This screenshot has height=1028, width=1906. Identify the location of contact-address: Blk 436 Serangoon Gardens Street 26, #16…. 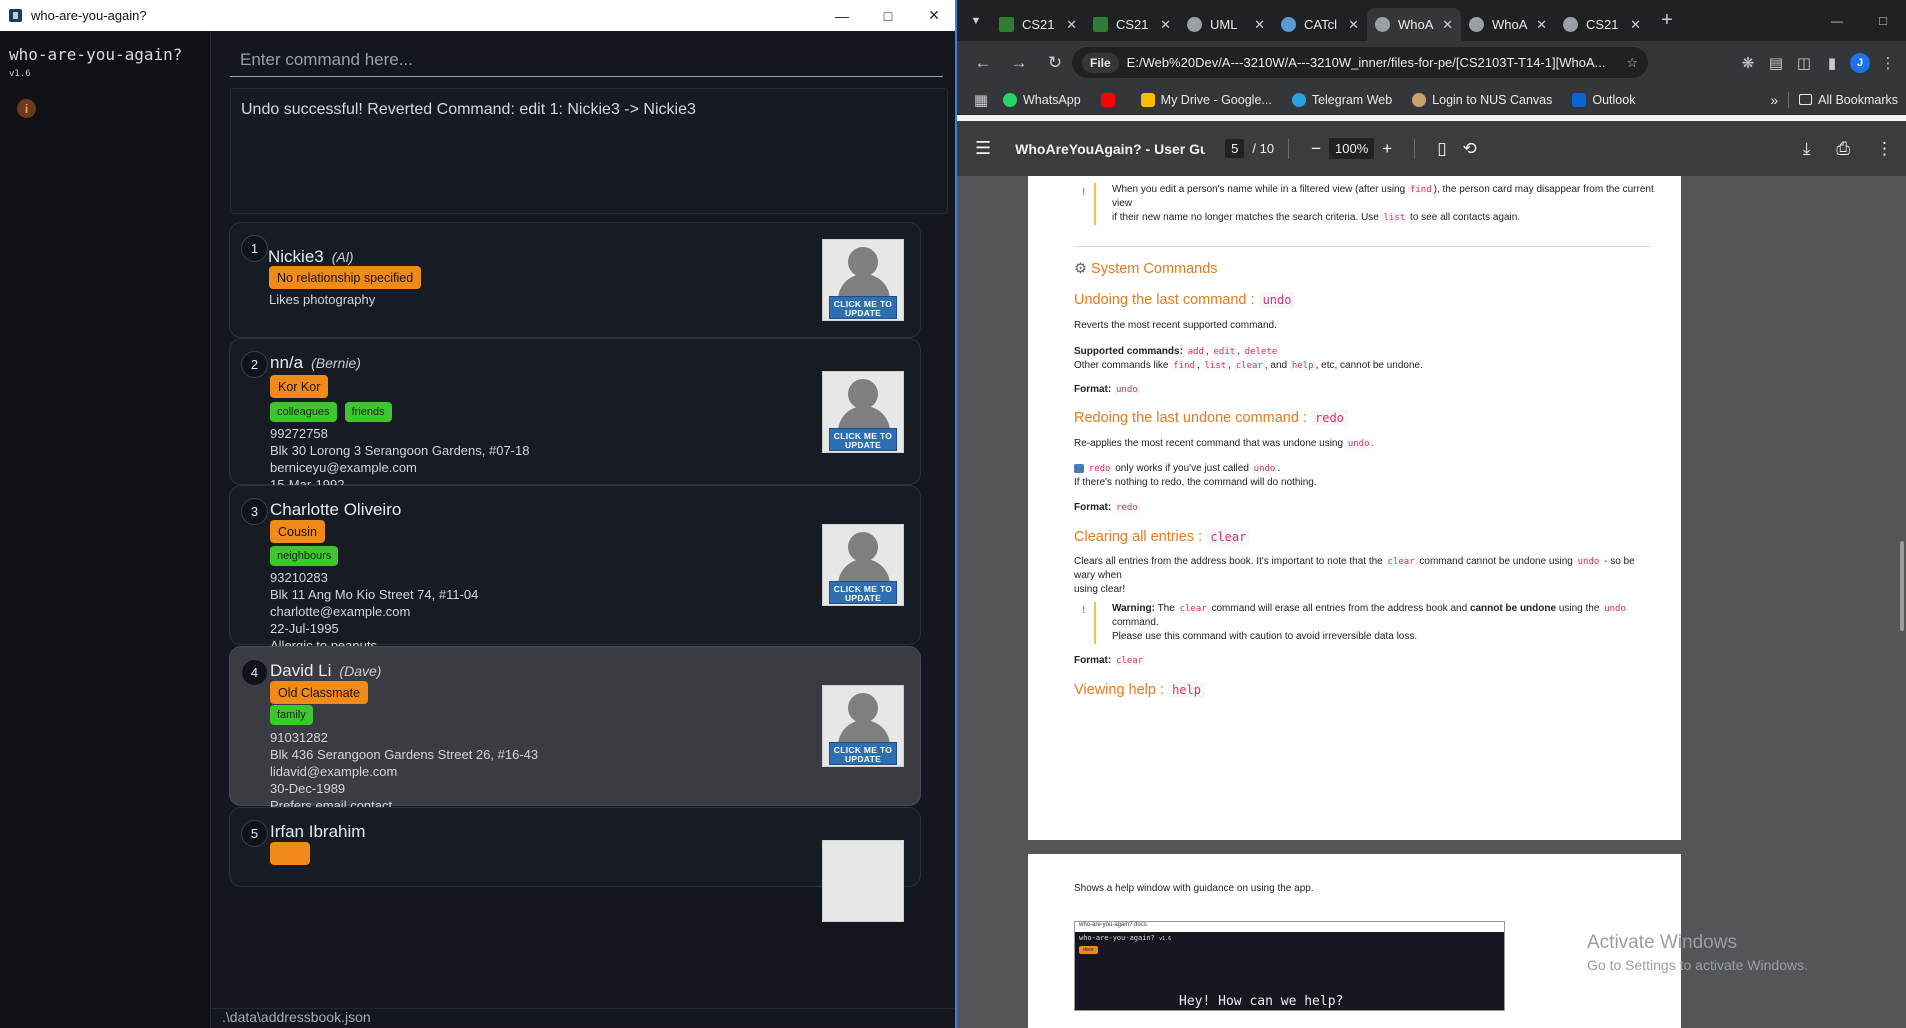
(404, 754).